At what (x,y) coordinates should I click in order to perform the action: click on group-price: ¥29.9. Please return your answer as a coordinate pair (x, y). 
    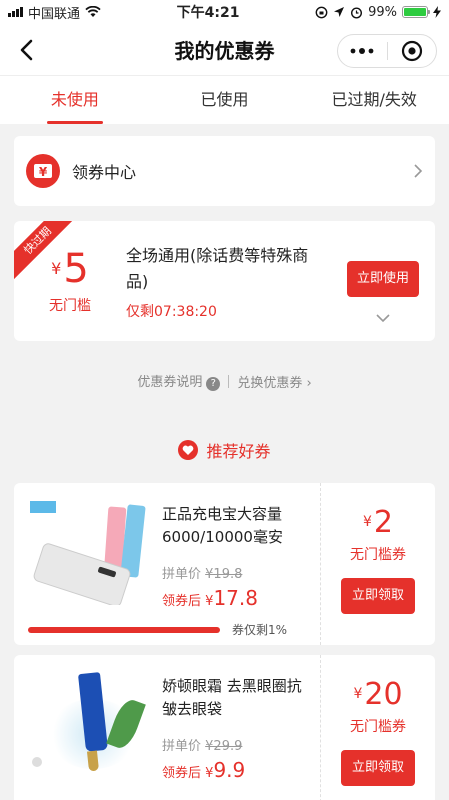
    Looking at the image, I should click on (224, 746).